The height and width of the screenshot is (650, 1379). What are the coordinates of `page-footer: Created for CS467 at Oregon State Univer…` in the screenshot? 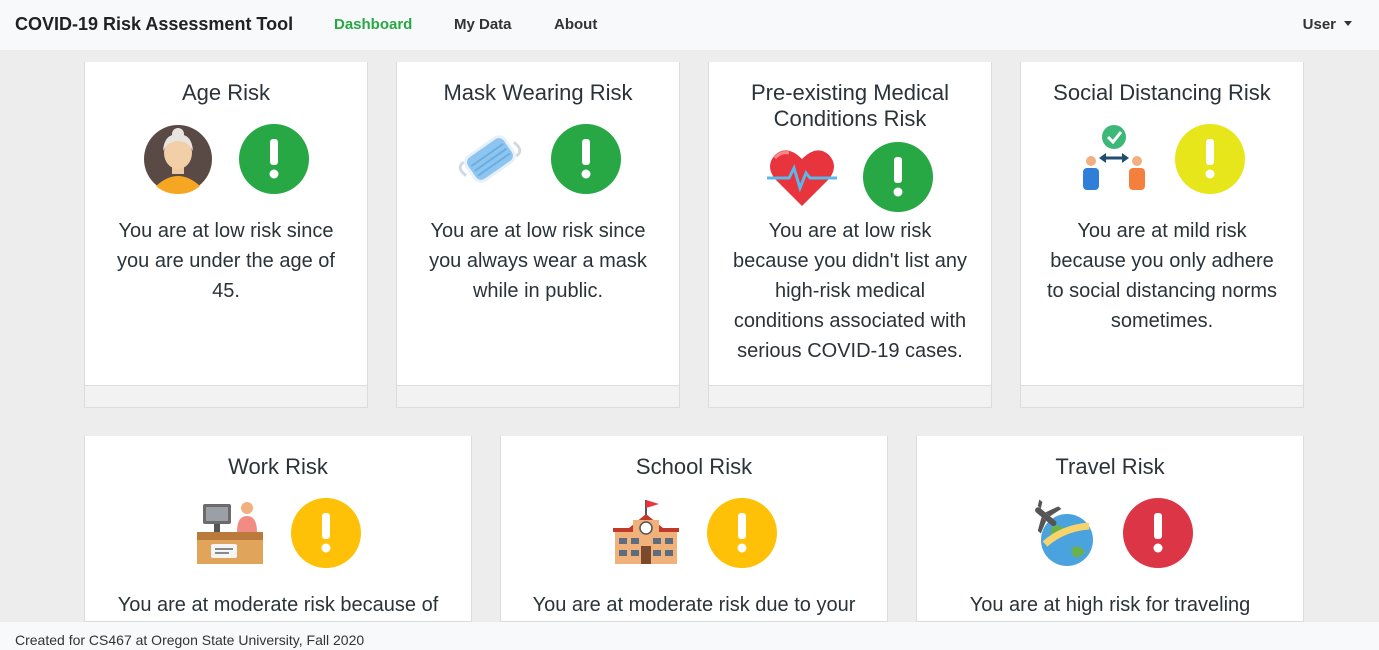 It's located at (689, 636).